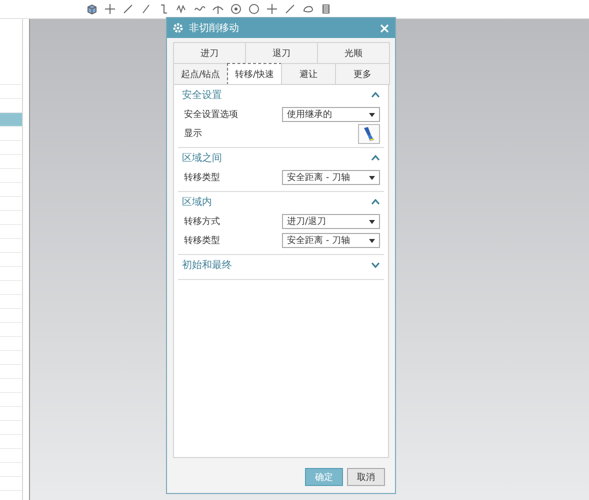 The height and width of the screenshot is (500, 589). I want to click on section-title: 初始和最终, so click(207, 265).